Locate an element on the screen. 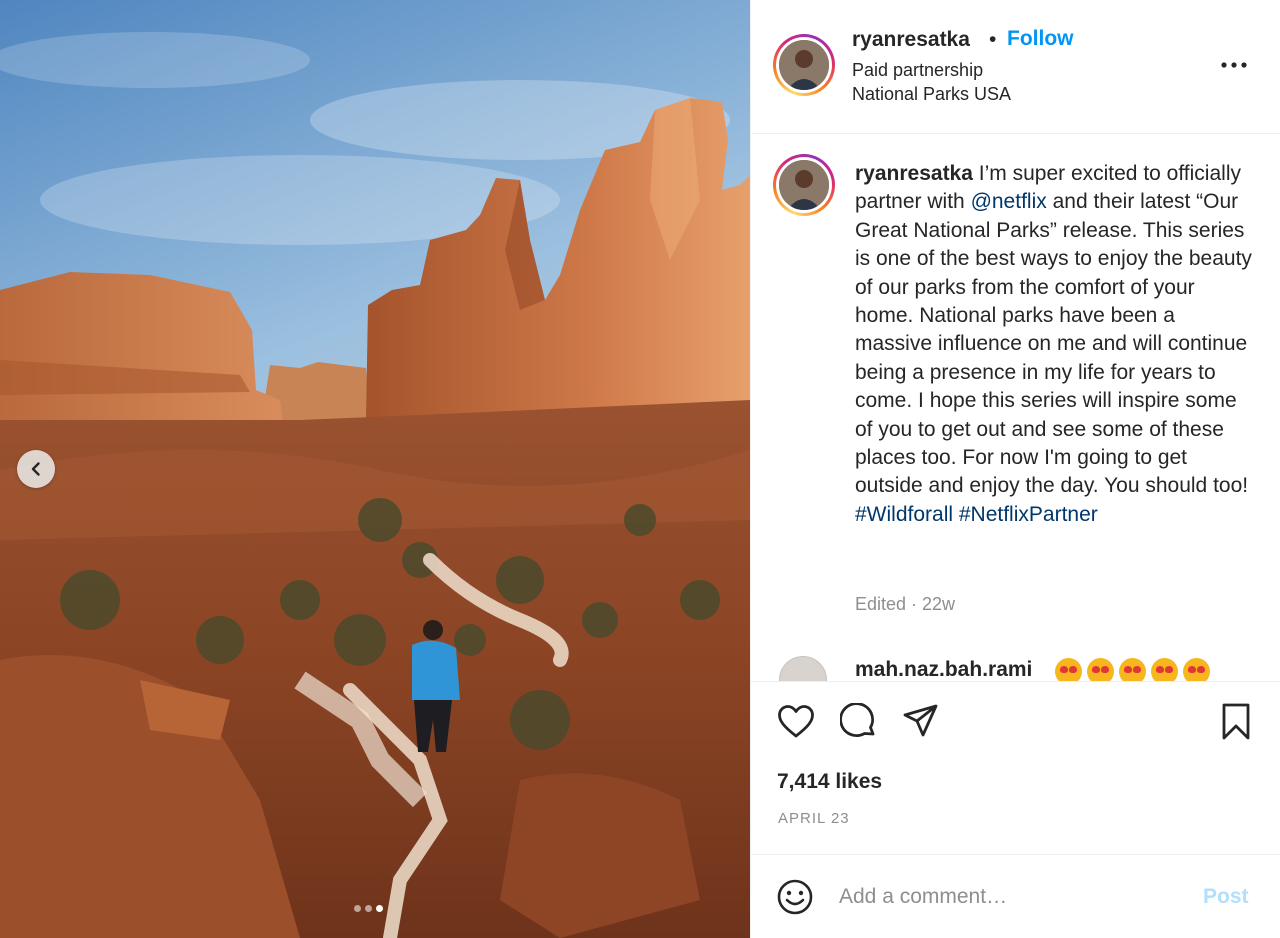 This screenshot has width=1280, height=938. follow-button: Follow is located at coordinates (1040, 39).